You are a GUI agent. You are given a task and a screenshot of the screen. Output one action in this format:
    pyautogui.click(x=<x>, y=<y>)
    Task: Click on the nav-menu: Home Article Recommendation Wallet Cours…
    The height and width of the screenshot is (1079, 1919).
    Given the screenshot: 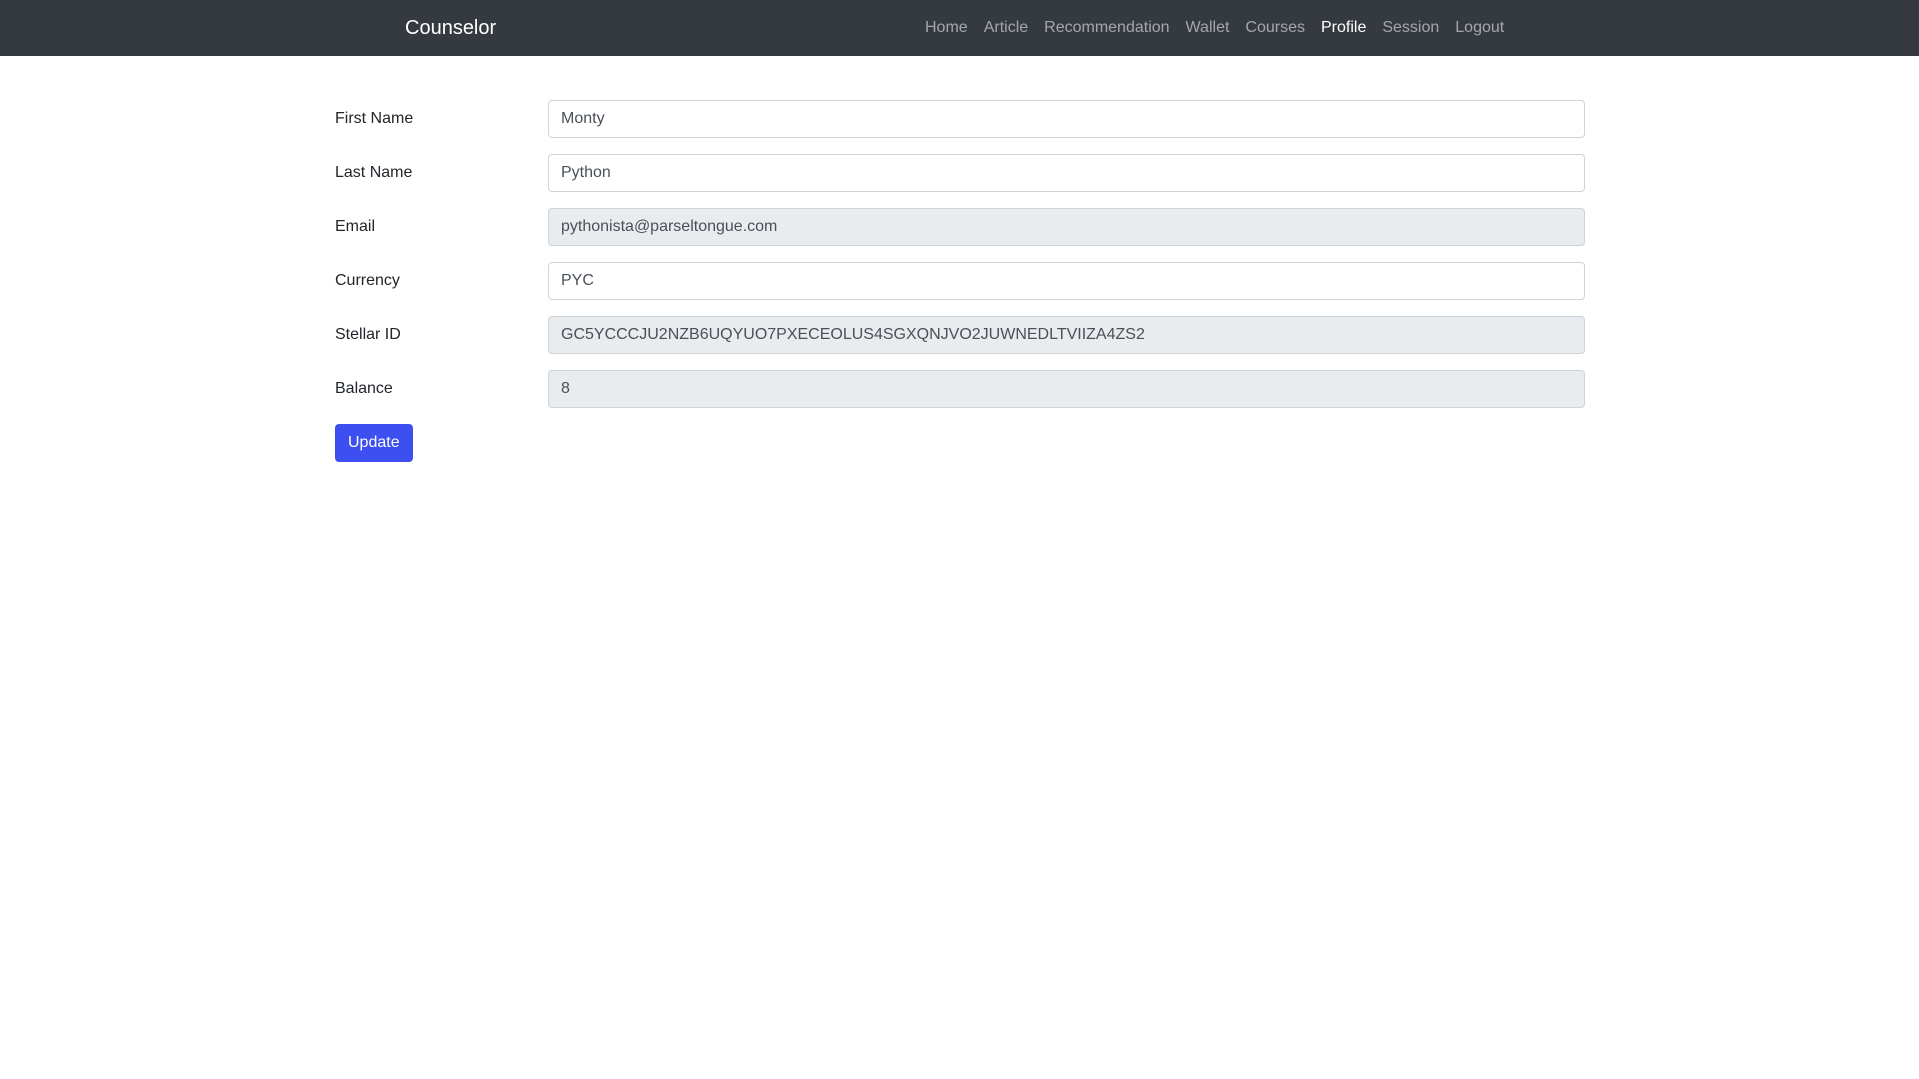 What is the action you would take?
    pyautogui.click(x=1214, y=28)
    